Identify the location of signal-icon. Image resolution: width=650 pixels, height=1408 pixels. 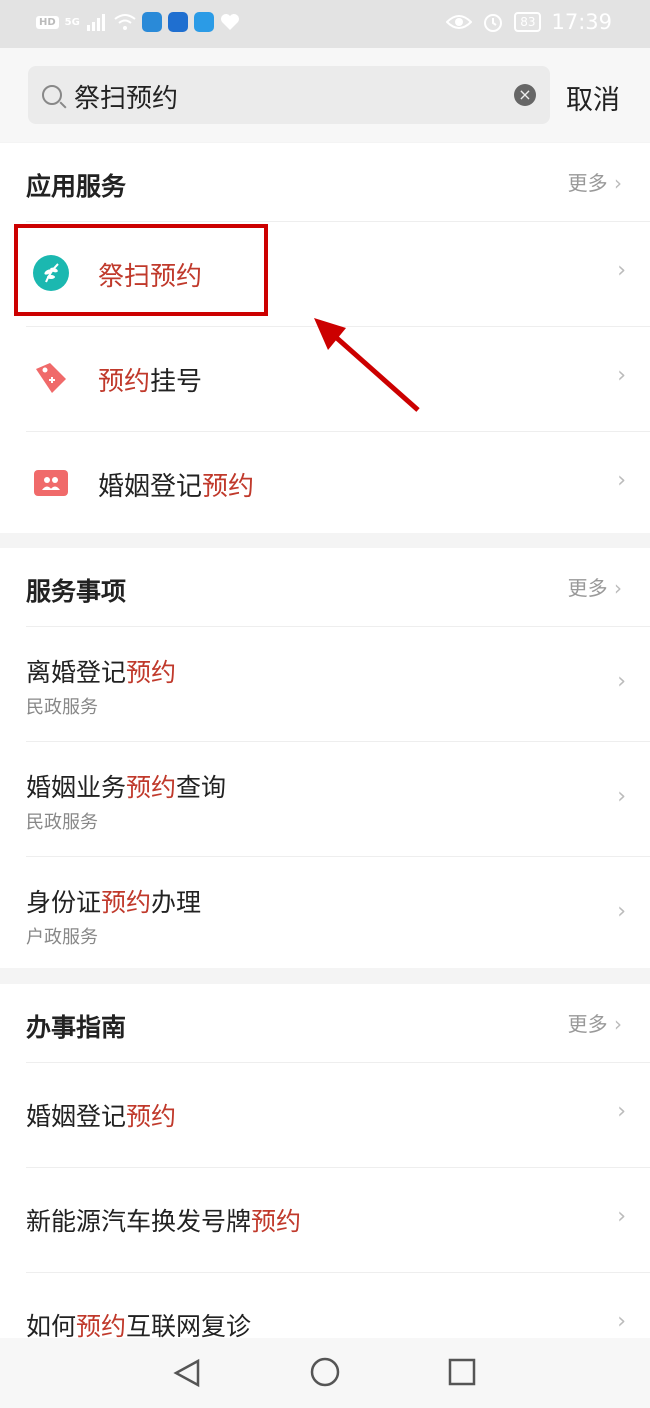
(95, 22).